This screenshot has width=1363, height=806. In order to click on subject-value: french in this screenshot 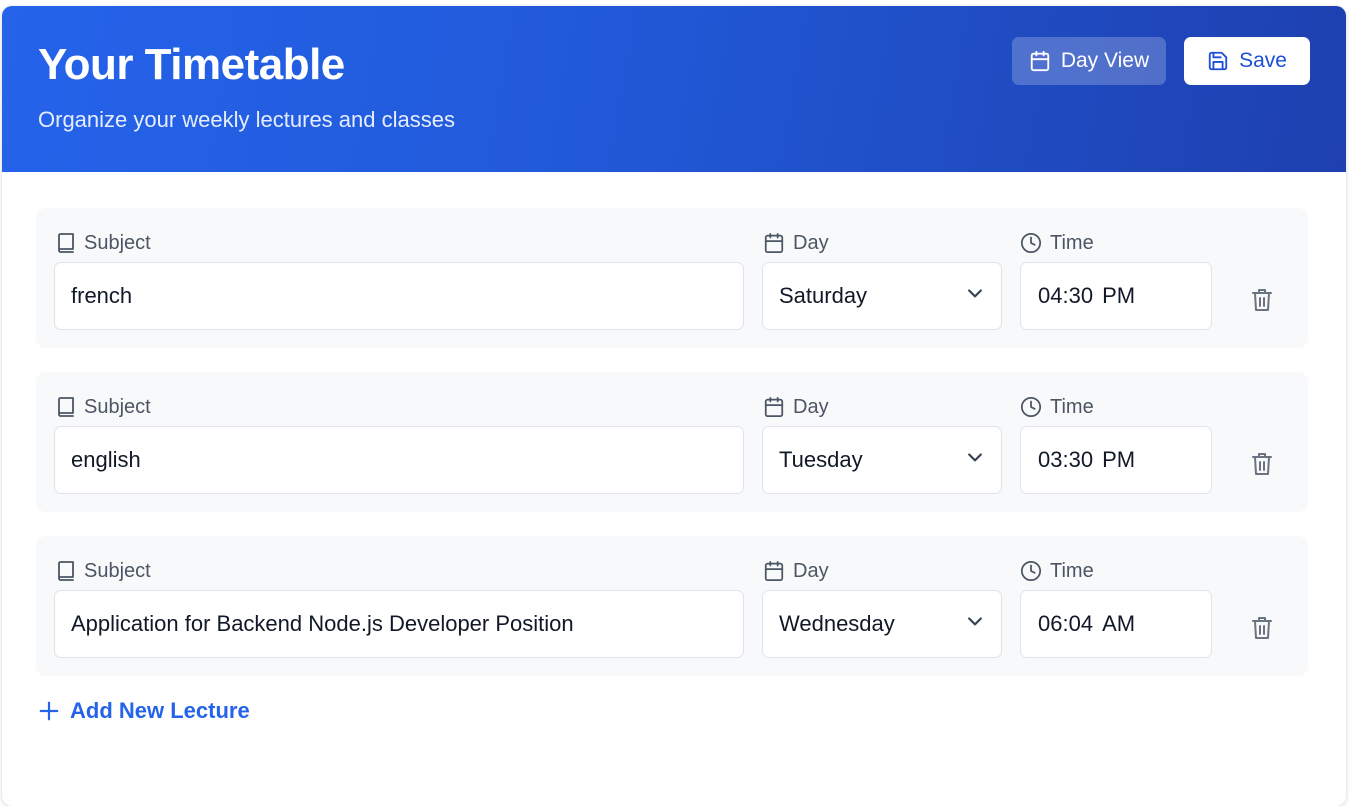, I will do `click(102, 295)`.